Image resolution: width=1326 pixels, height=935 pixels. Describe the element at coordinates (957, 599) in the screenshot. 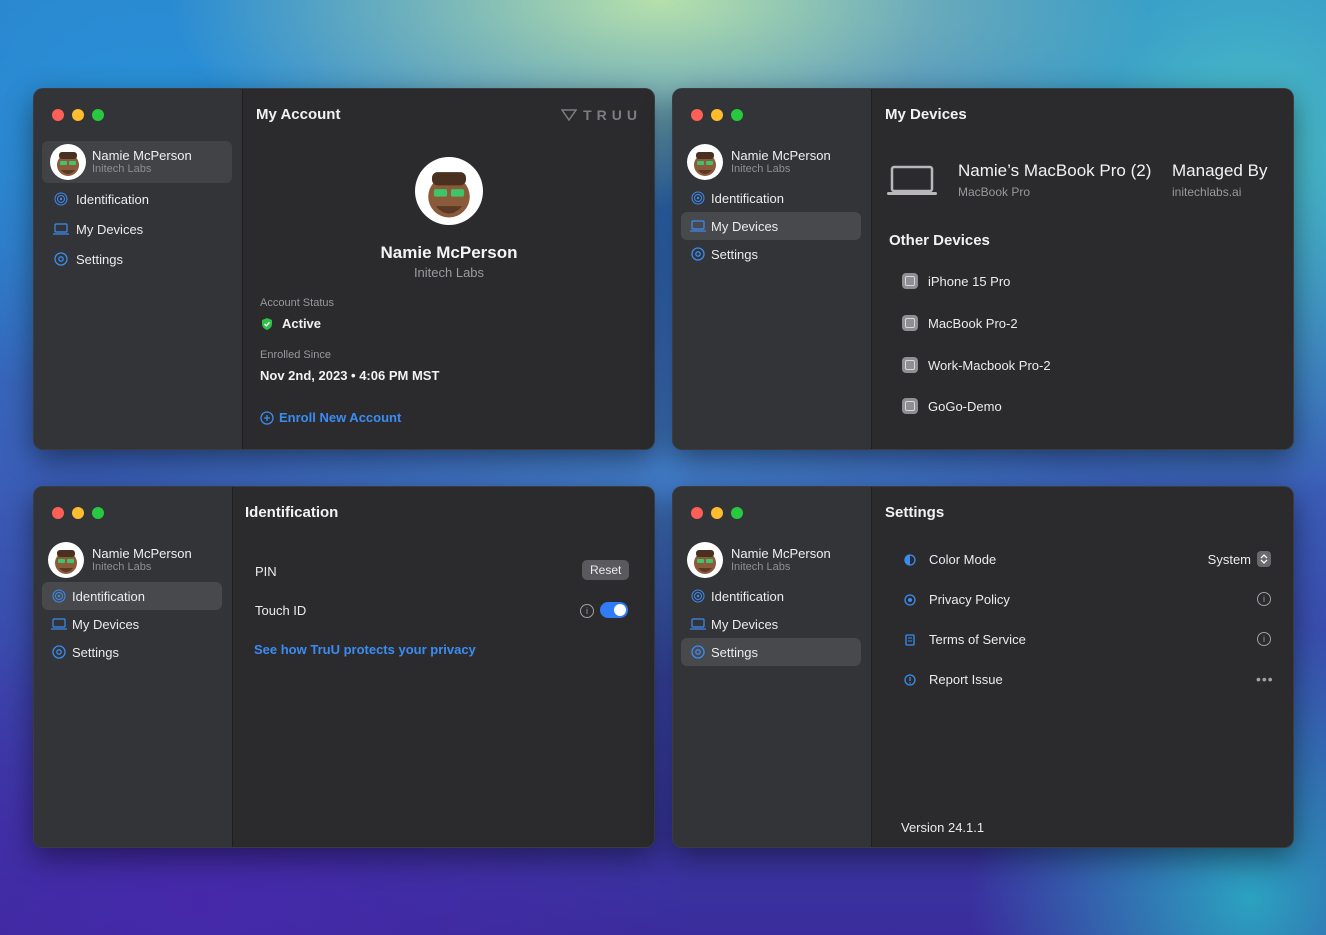

I see `privacy-policy-row: Privacy Policy` at that location.